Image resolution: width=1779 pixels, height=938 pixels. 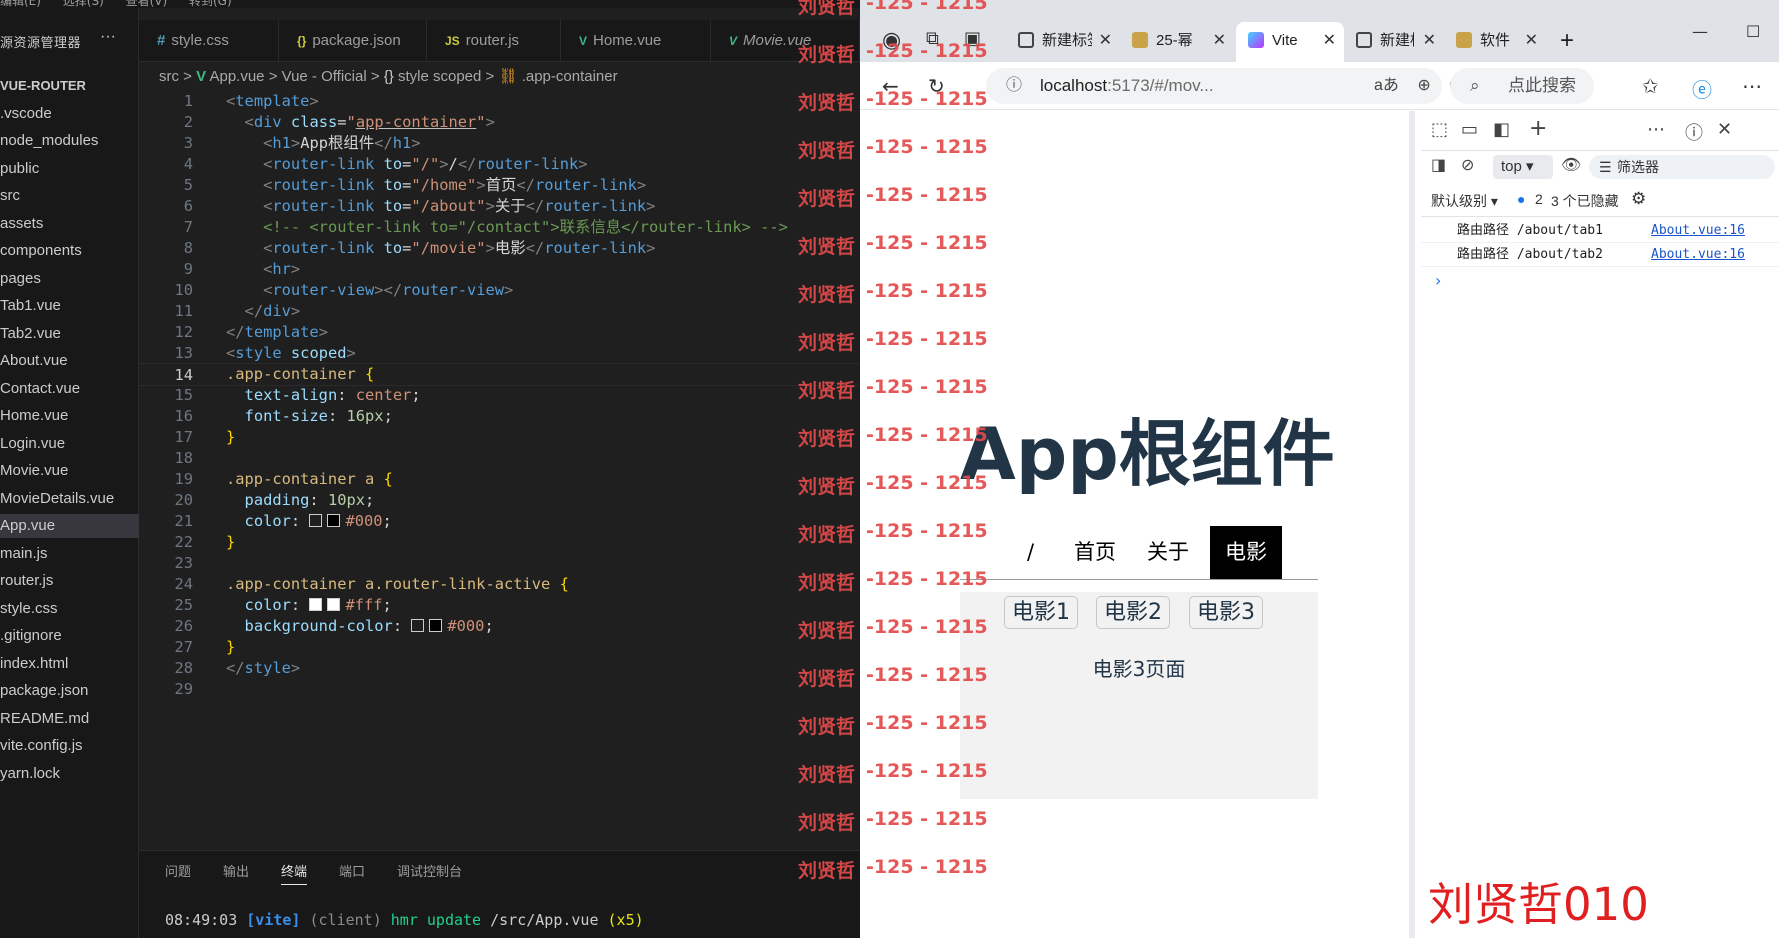 What do you see at coordinates (1386, 85) in the screenshot?
I see `read-aloud-icon: aあ` at bounding box center [1386, 85].